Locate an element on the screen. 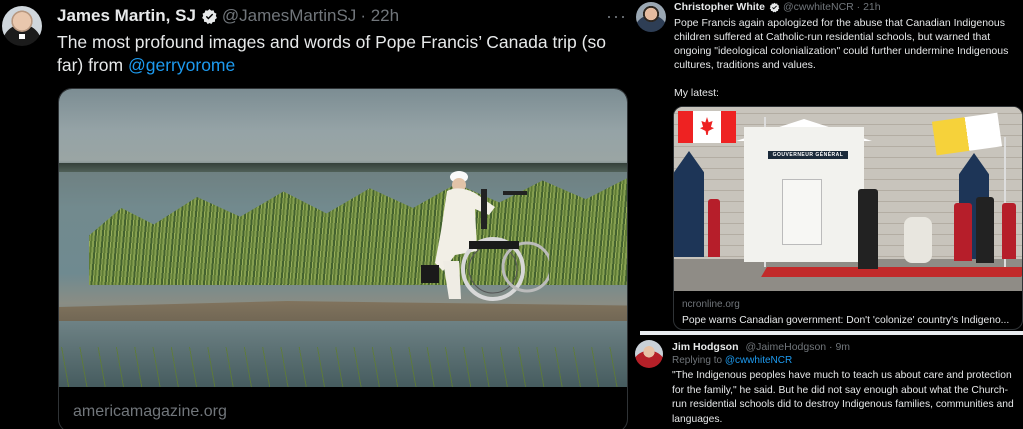  tweet-header: James Martin, SJ @JamesMartinSJ · 22h is located at coordinates (228, 16).